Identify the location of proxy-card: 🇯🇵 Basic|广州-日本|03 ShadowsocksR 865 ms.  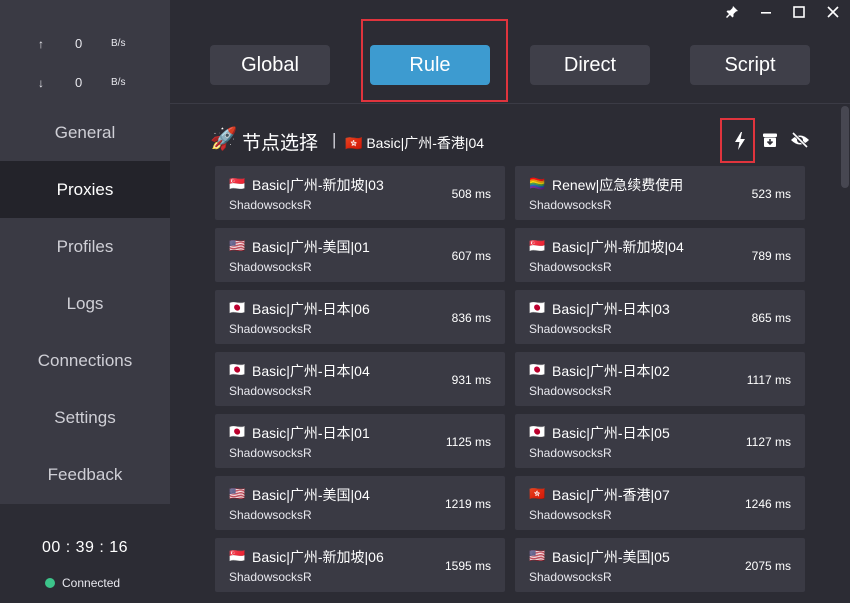
(660, 317).